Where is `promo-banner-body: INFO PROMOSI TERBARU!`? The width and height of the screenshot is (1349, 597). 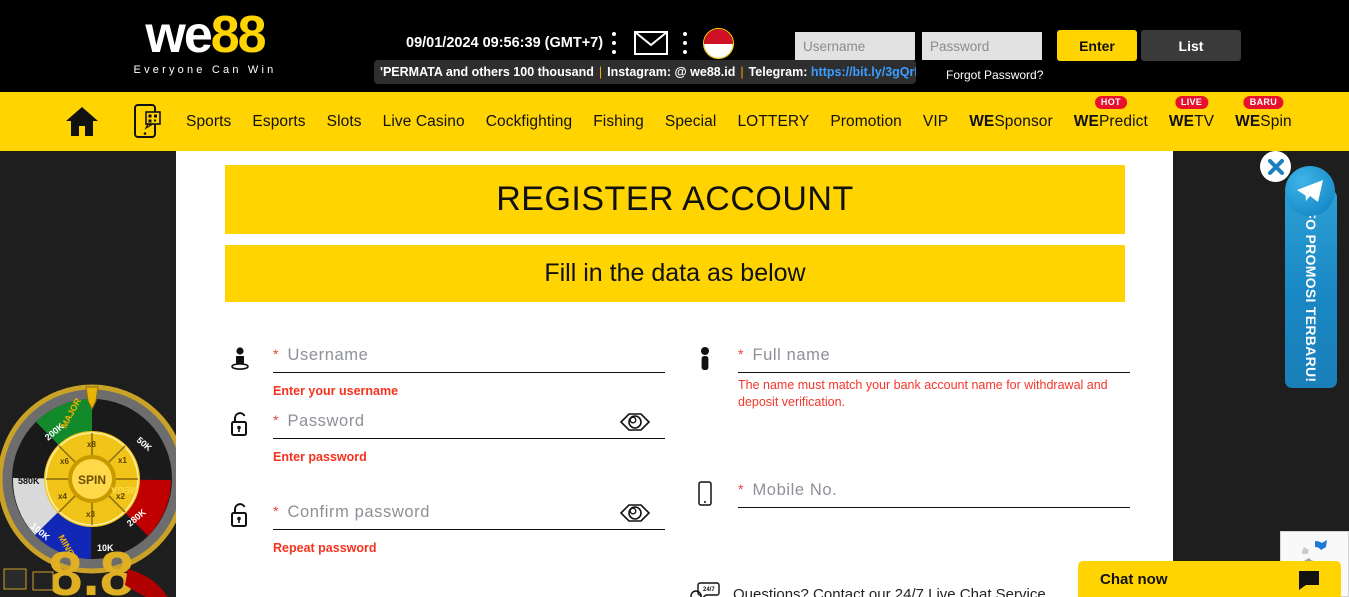 promo-banner-body: INFO PROMOSI TERBARU! is located at coordinates (1311, 289).